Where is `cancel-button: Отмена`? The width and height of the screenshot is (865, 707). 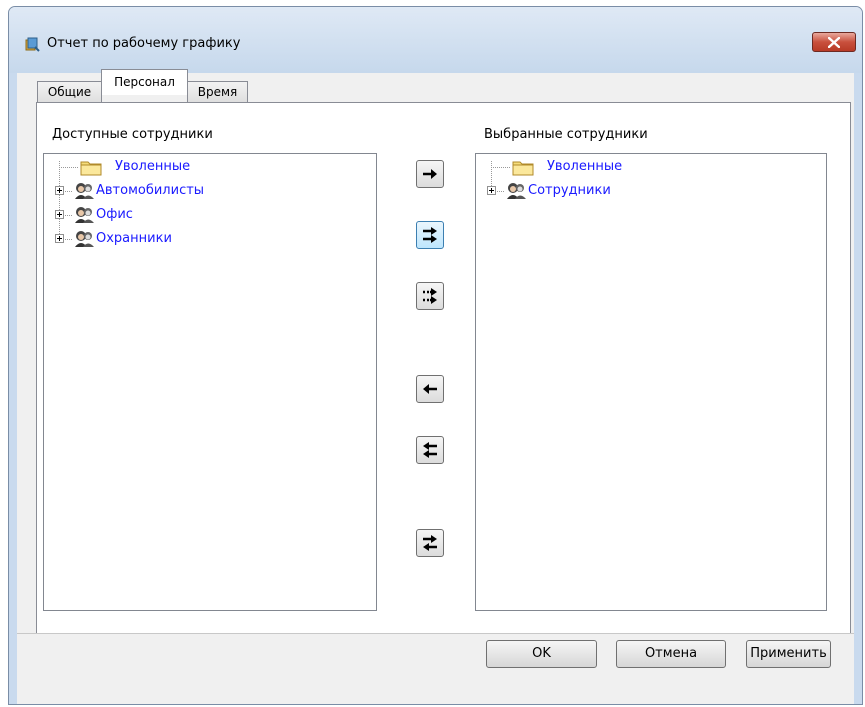
cancel-button: Отмена is located at coordinates (671, 654).